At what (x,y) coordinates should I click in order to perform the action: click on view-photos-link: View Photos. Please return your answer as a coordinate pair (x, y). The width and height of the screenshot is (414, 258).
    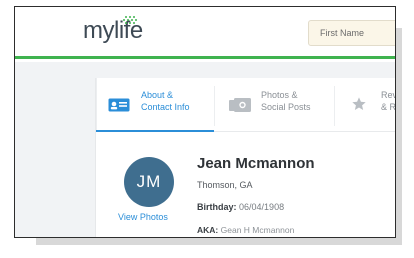
    Looking at the image, I should click on (143, 217).